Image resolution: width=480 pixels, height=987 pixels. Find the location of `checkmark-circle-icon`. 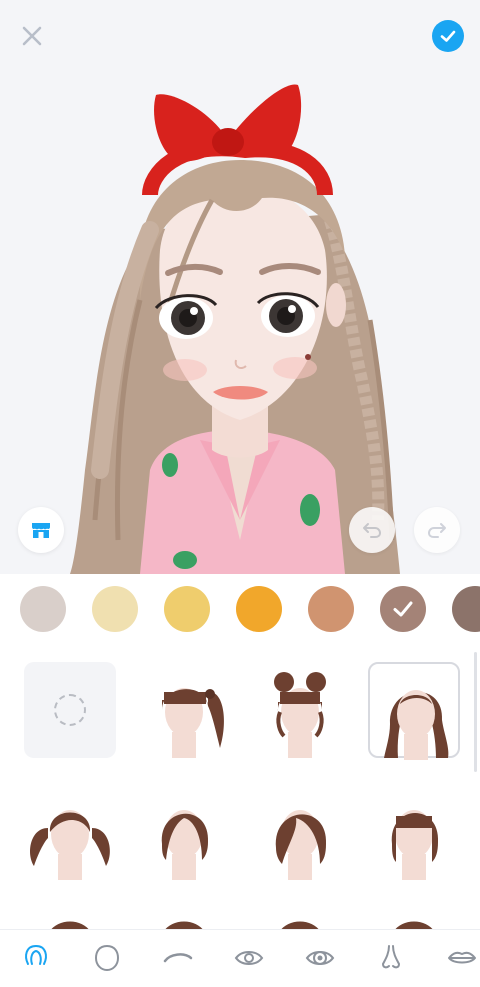

checkmark-circle-icon is located at coordinates (448, 36).